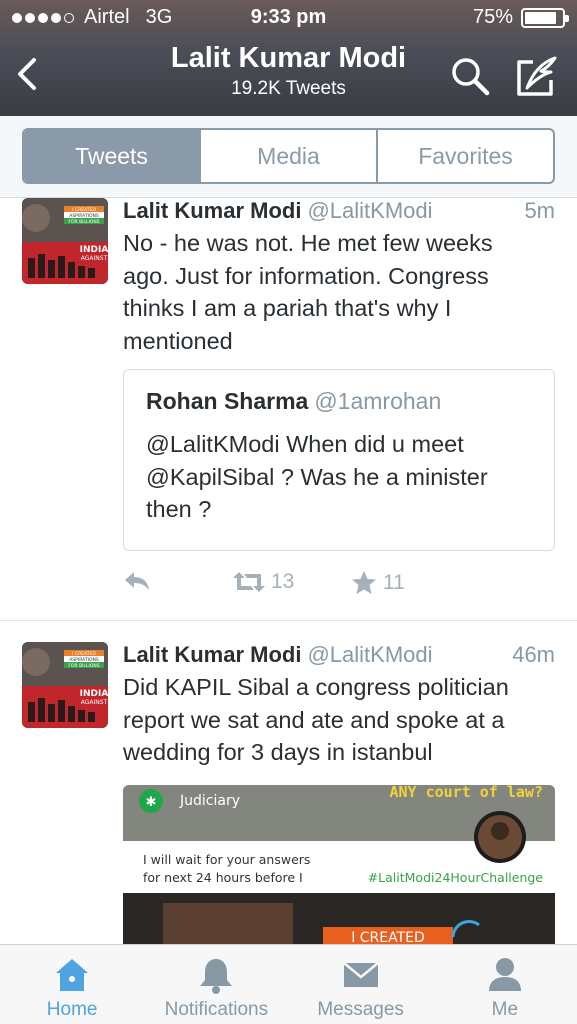  Describe the element at coordinates (466, 793) in the screenshot. I see `media-headline: ANY court of law?` at that location.